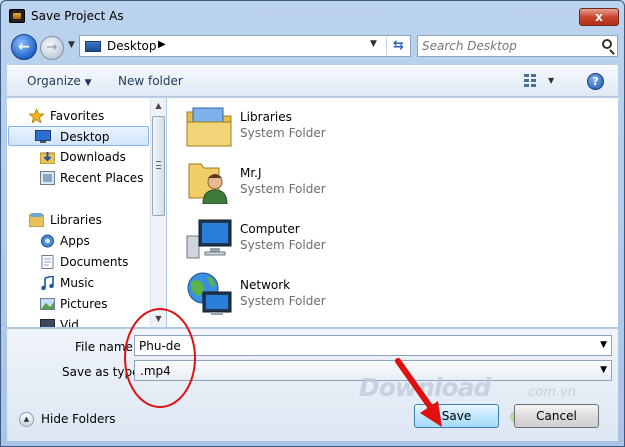 The width and height of the screenshot is (625, 447). Describe the element at coordinates (71, 45) in the screenshot. I see `recent-pages-dropdown-icon: ▼` at that location.